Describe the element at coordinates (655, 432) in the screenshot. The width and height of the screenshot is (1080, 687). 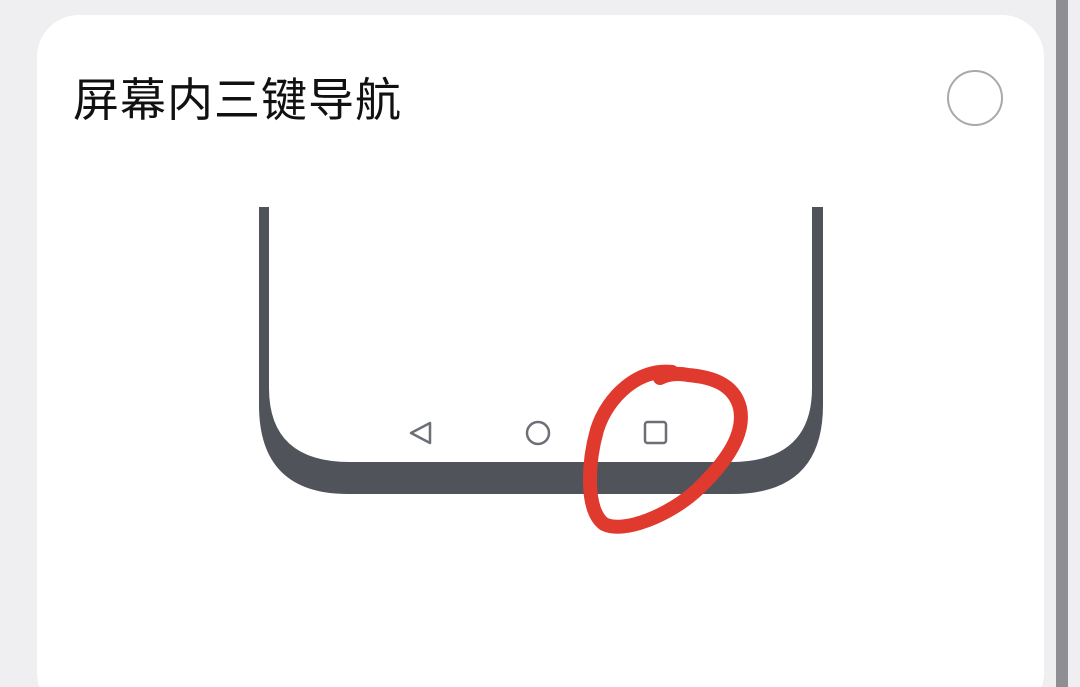
I see `recents-square-icon` at that location.